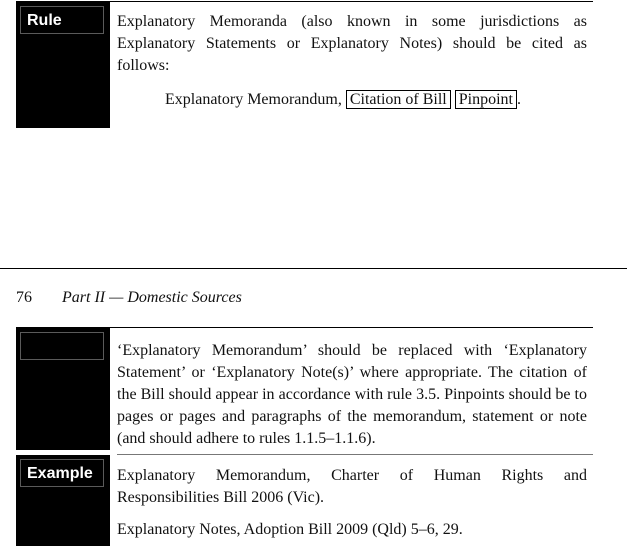  I want to click on example-separator, so click(355, 454).